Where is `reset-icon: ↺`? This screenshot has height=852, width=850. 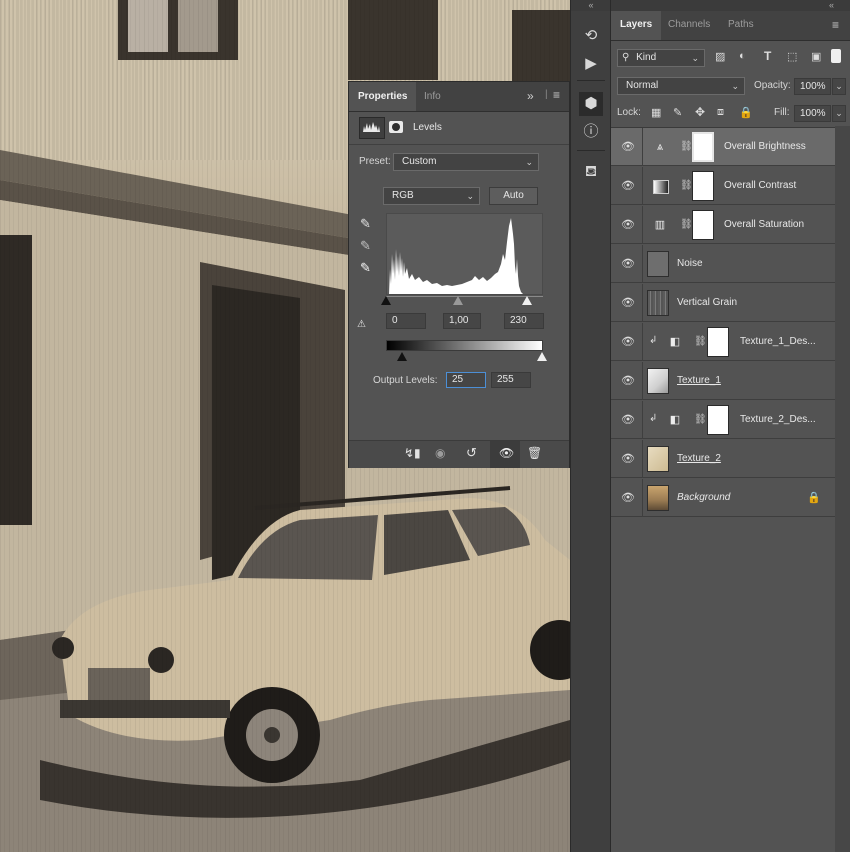
reset-icon: ↺ is located at coordinates (471, 453).